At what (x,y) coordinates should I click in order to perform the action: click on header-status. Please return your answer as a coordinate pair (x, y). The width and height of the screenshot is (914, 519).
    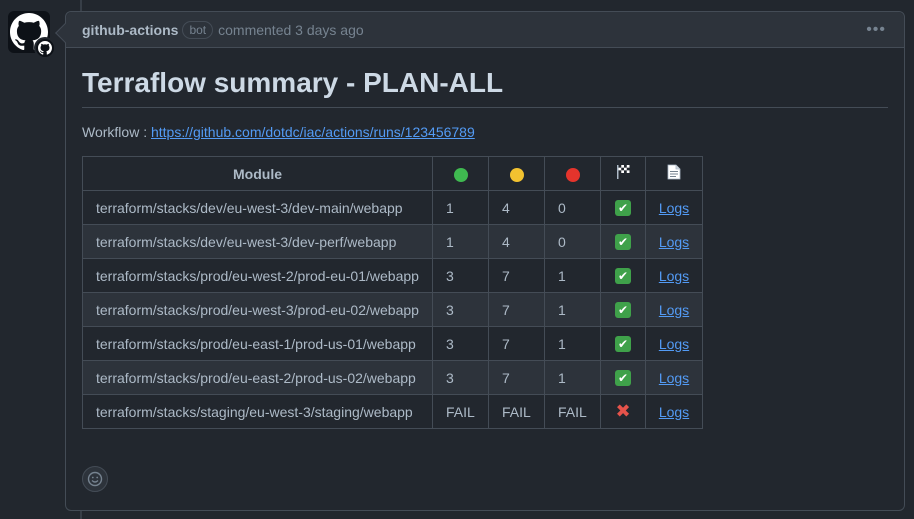
    Looking at the image, I should click on (623, 173).